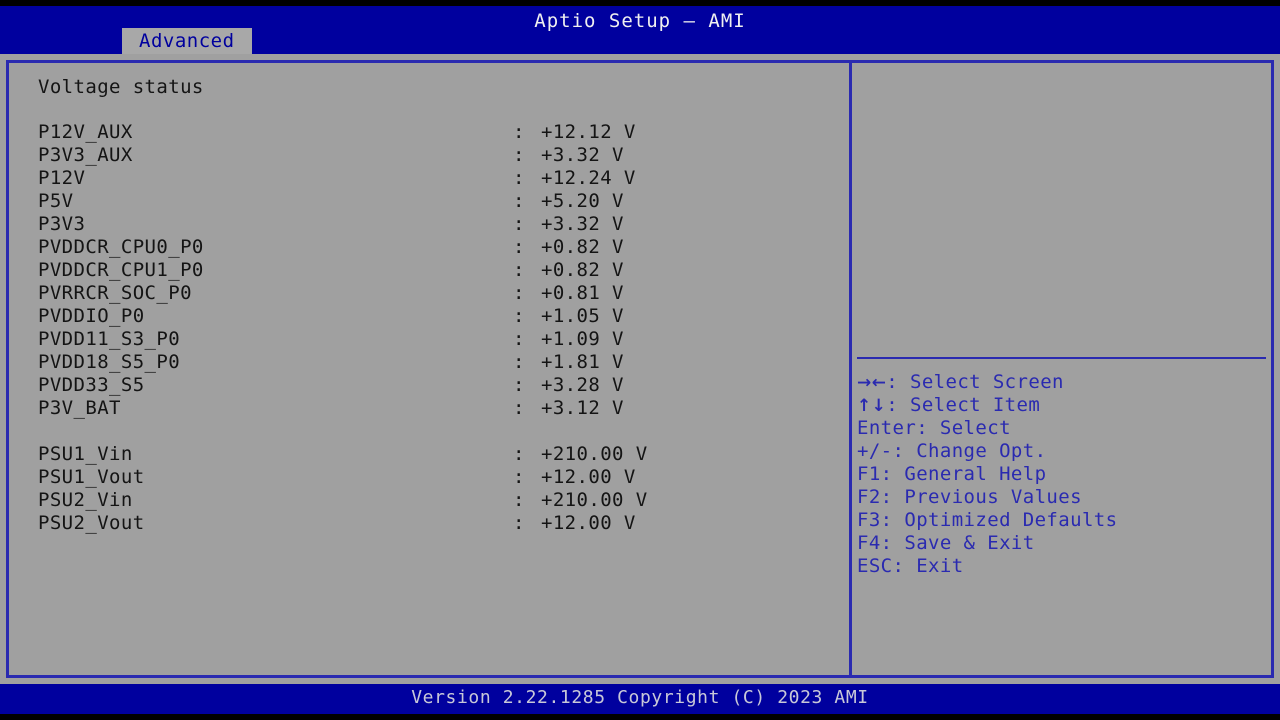 The width and height of the screenshot is (1280, 720). Describe the element at coordinates (429, 270) in the screenshot. I see `voltage-row: PVDDCR_CPU1_P0: +0.82 V` at that location.